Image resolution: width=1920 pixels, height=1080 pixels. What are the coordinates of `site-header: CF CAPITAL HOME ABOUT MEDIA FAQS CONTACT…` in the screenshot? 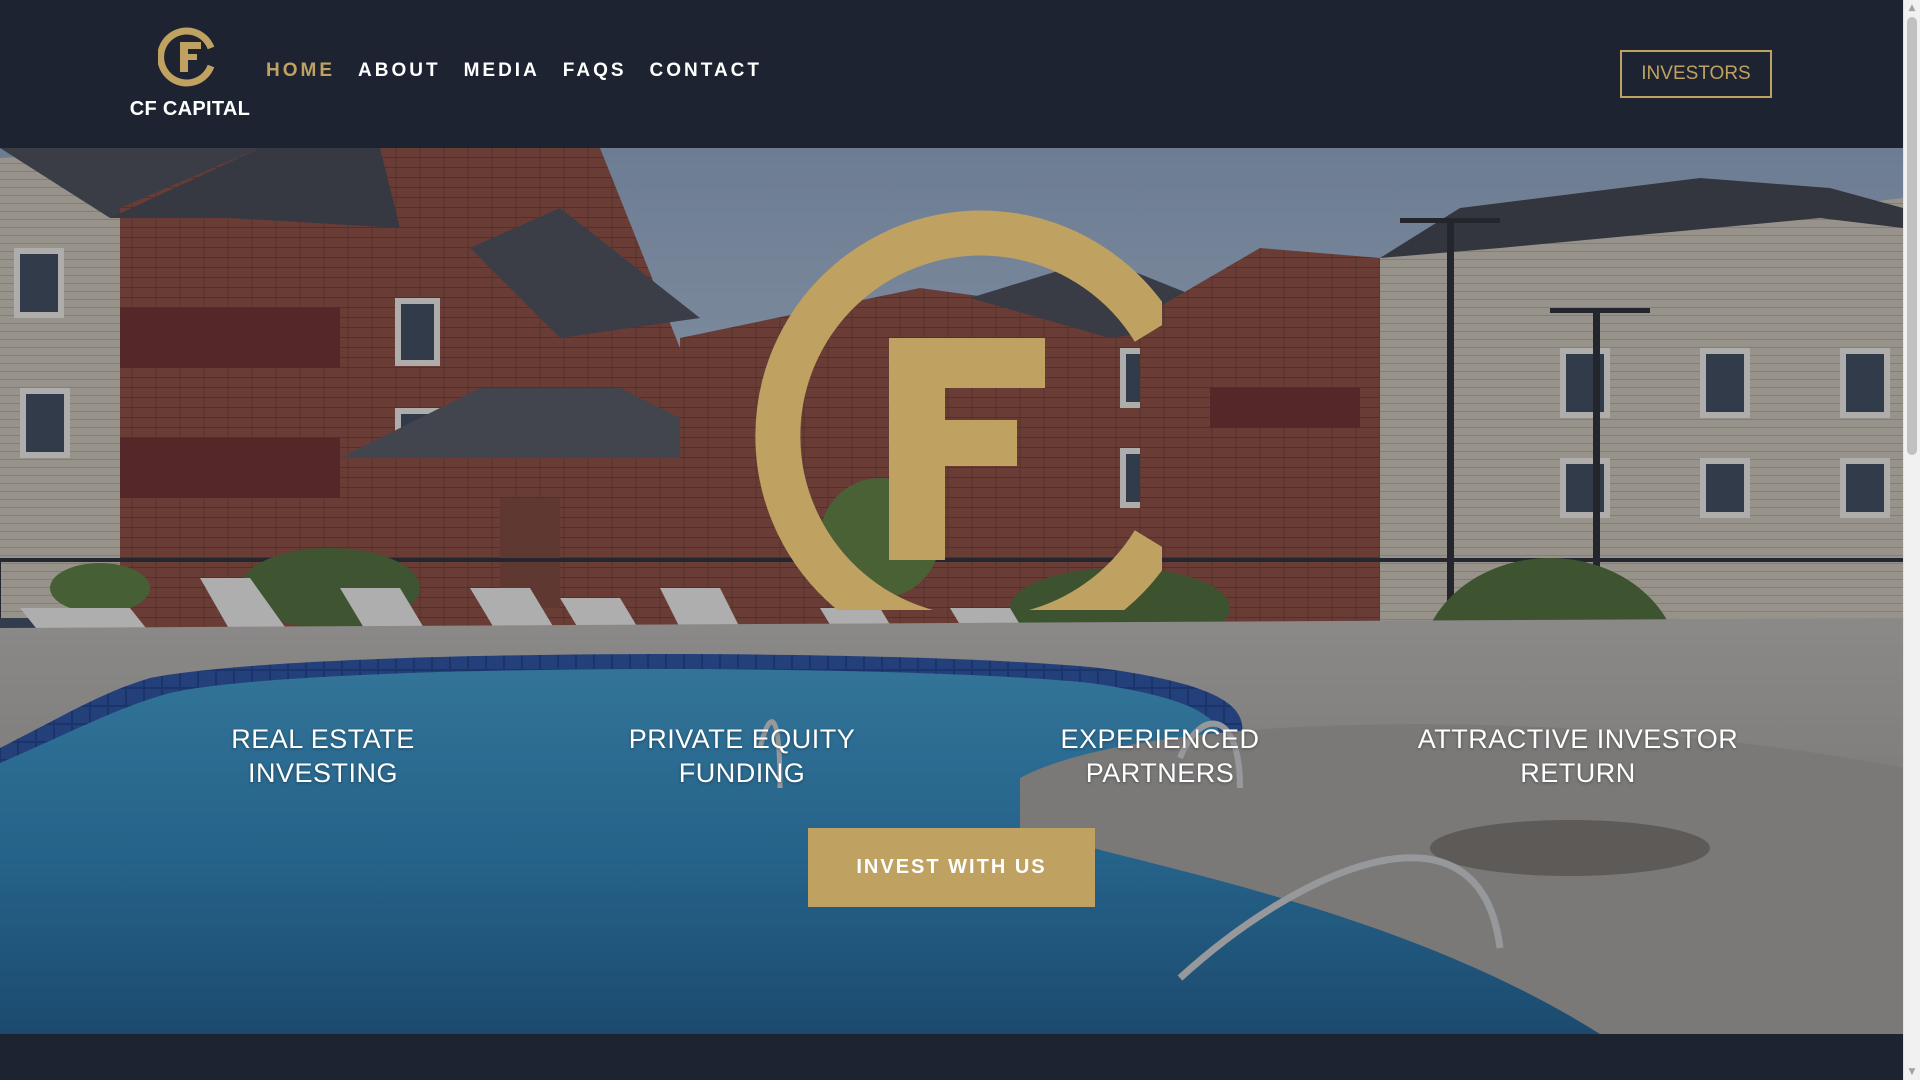 It's located at (951, 74).